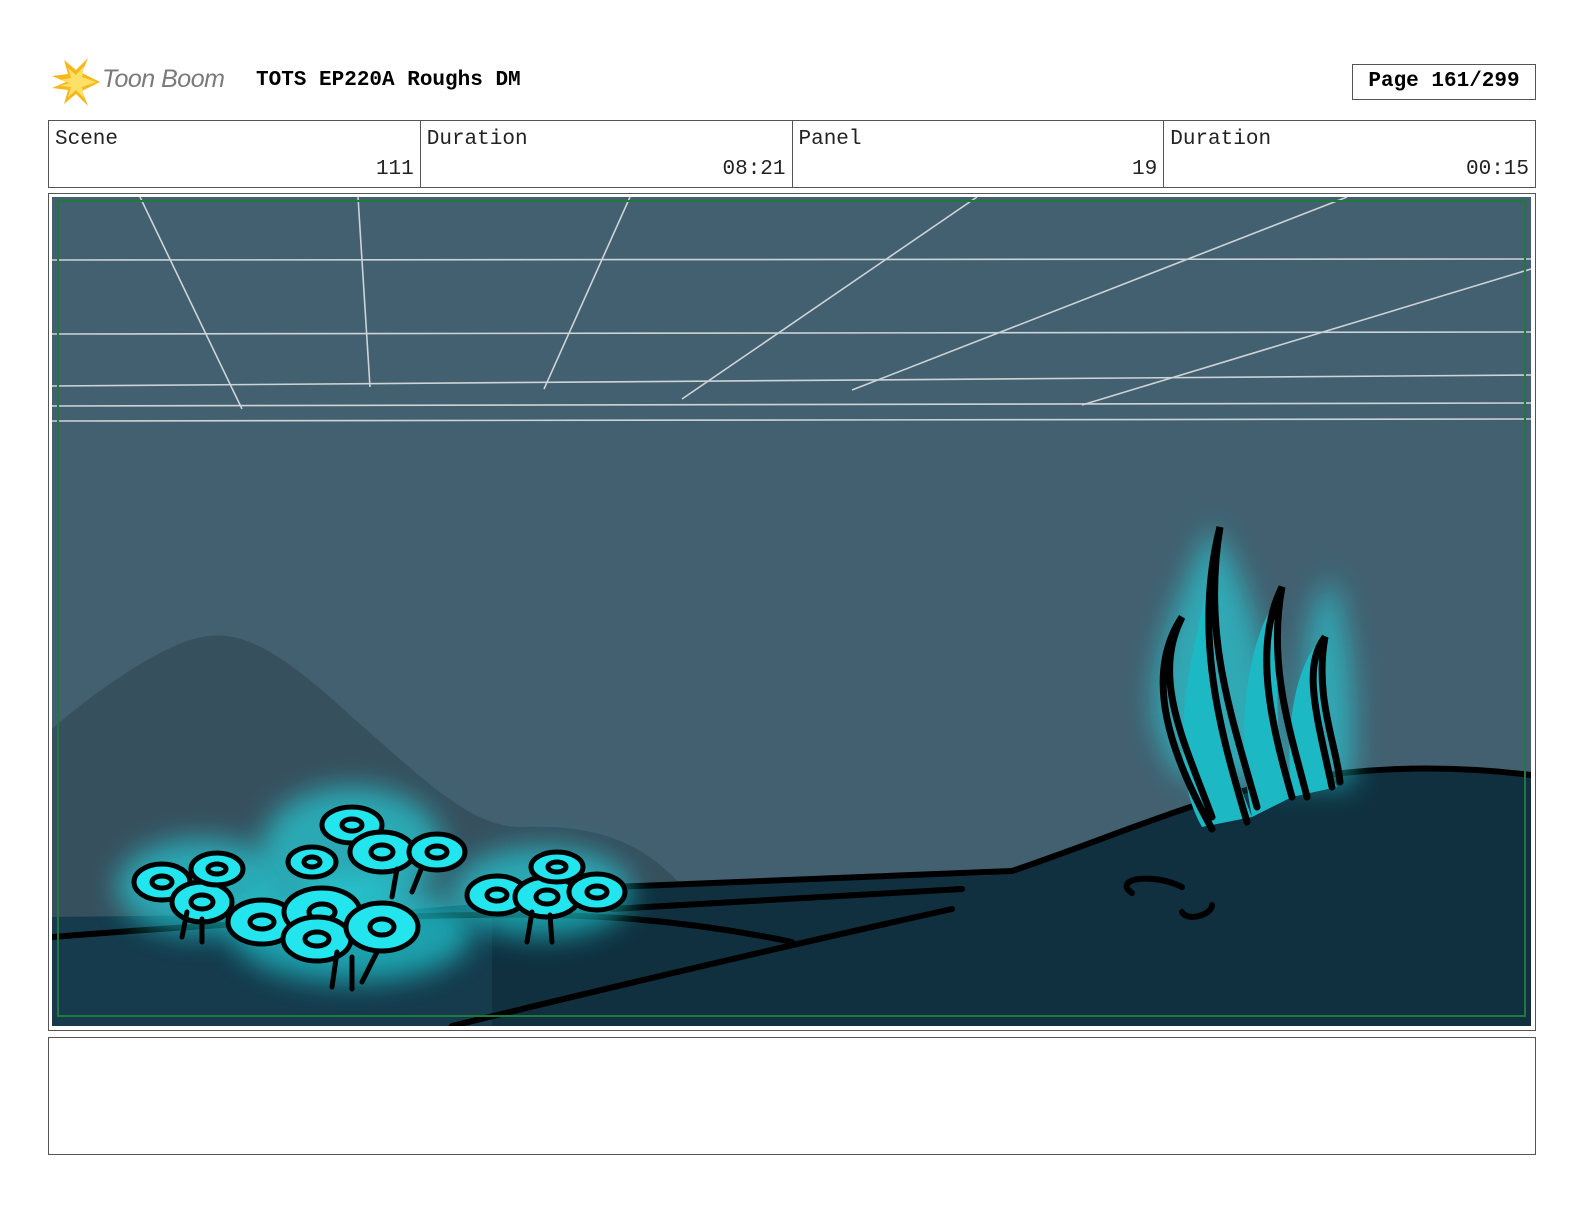  What do you see at coordinates (163, 79) in the screenshot?
I see `logo-text: Toon Boom` at bounding box center [163, 79].